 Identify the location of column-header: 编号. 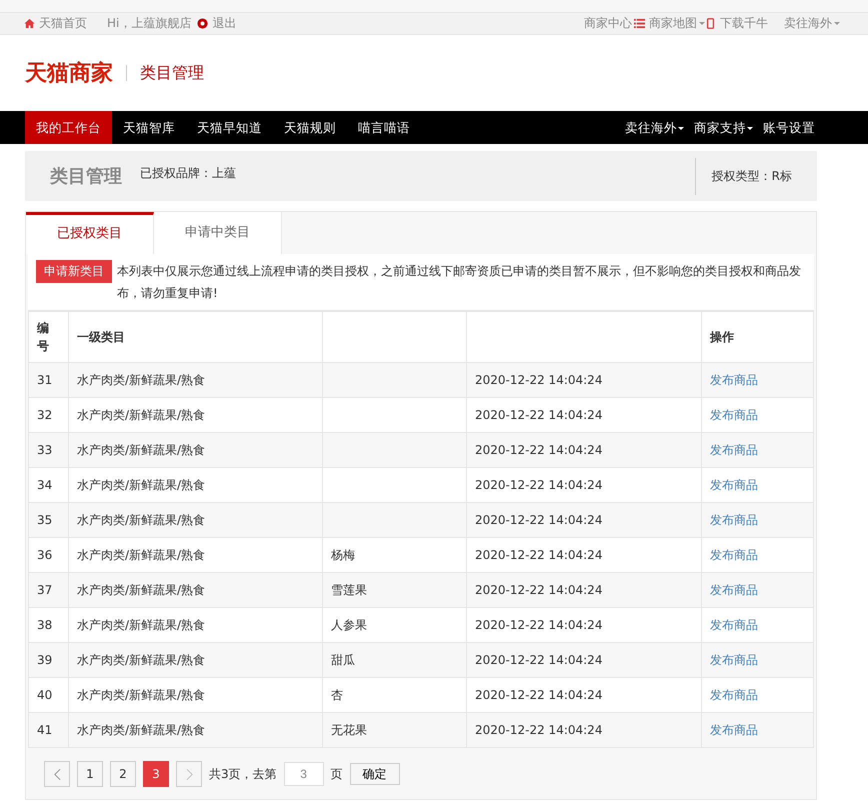
(48, 337).